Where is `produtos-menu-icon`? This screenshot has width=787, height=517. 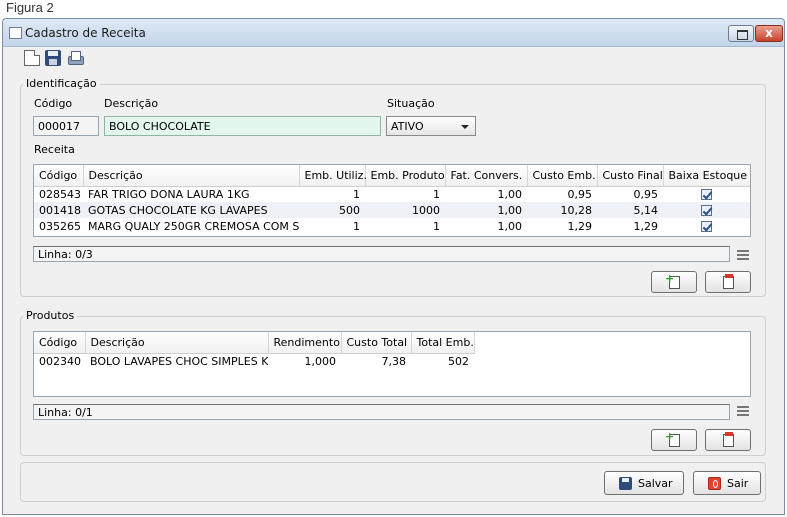 produtos-menu-icon is located at coordinates (743, 411).